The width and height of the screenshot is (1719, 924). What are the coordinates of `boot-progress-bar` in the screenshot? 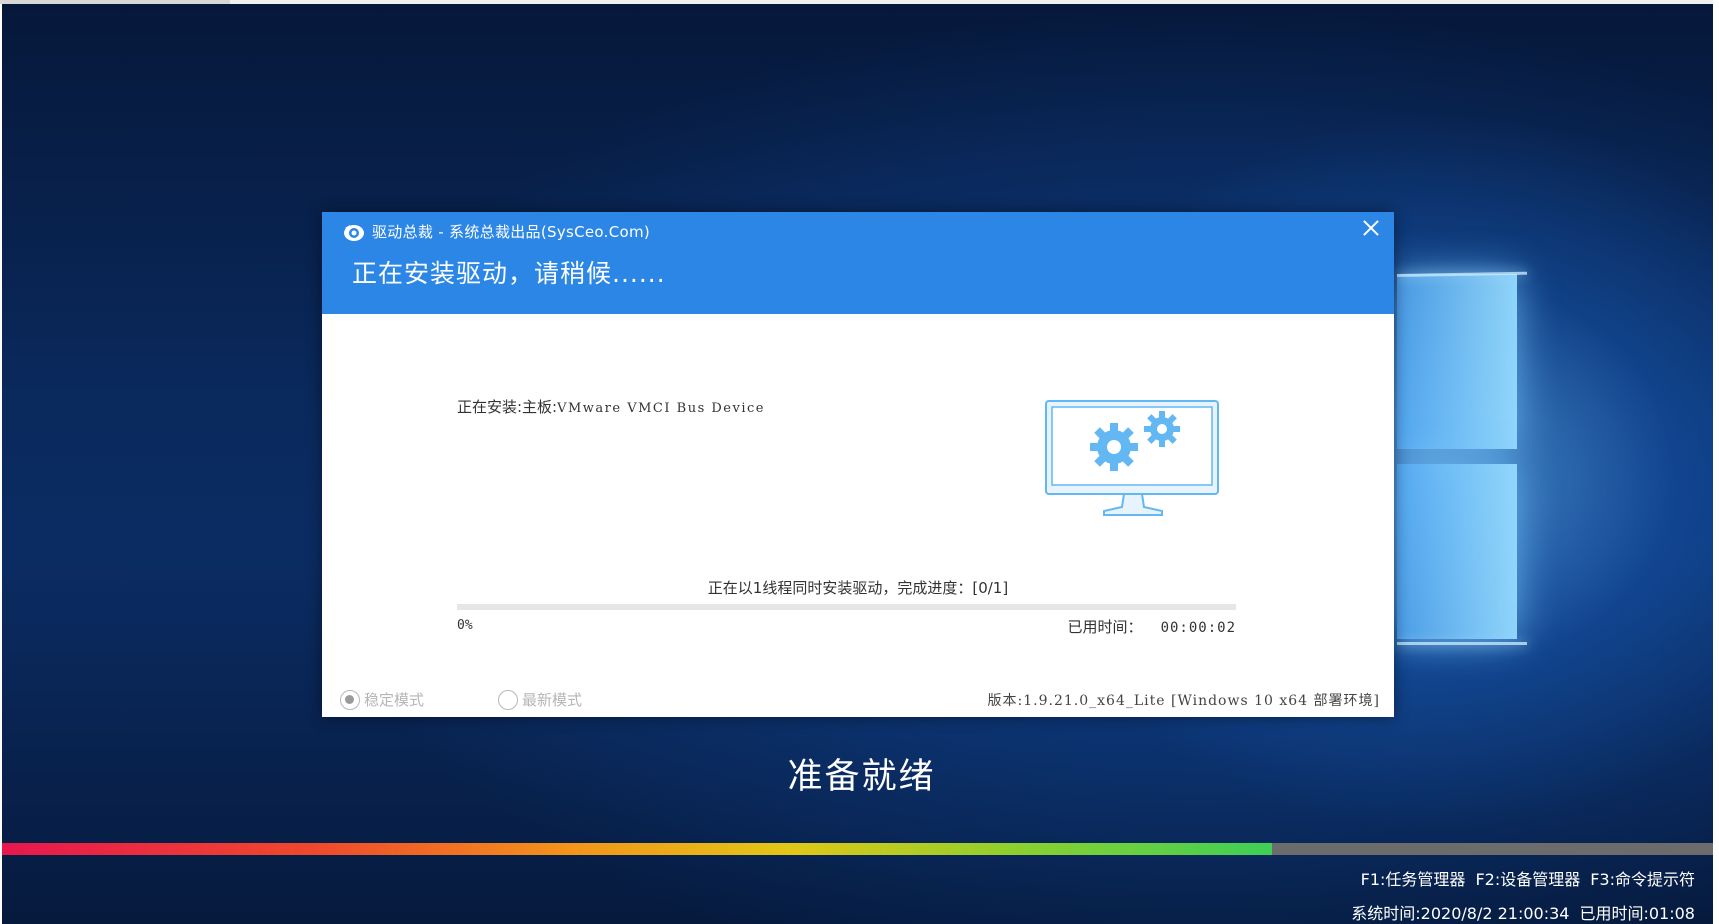 It's located at (637, 849).